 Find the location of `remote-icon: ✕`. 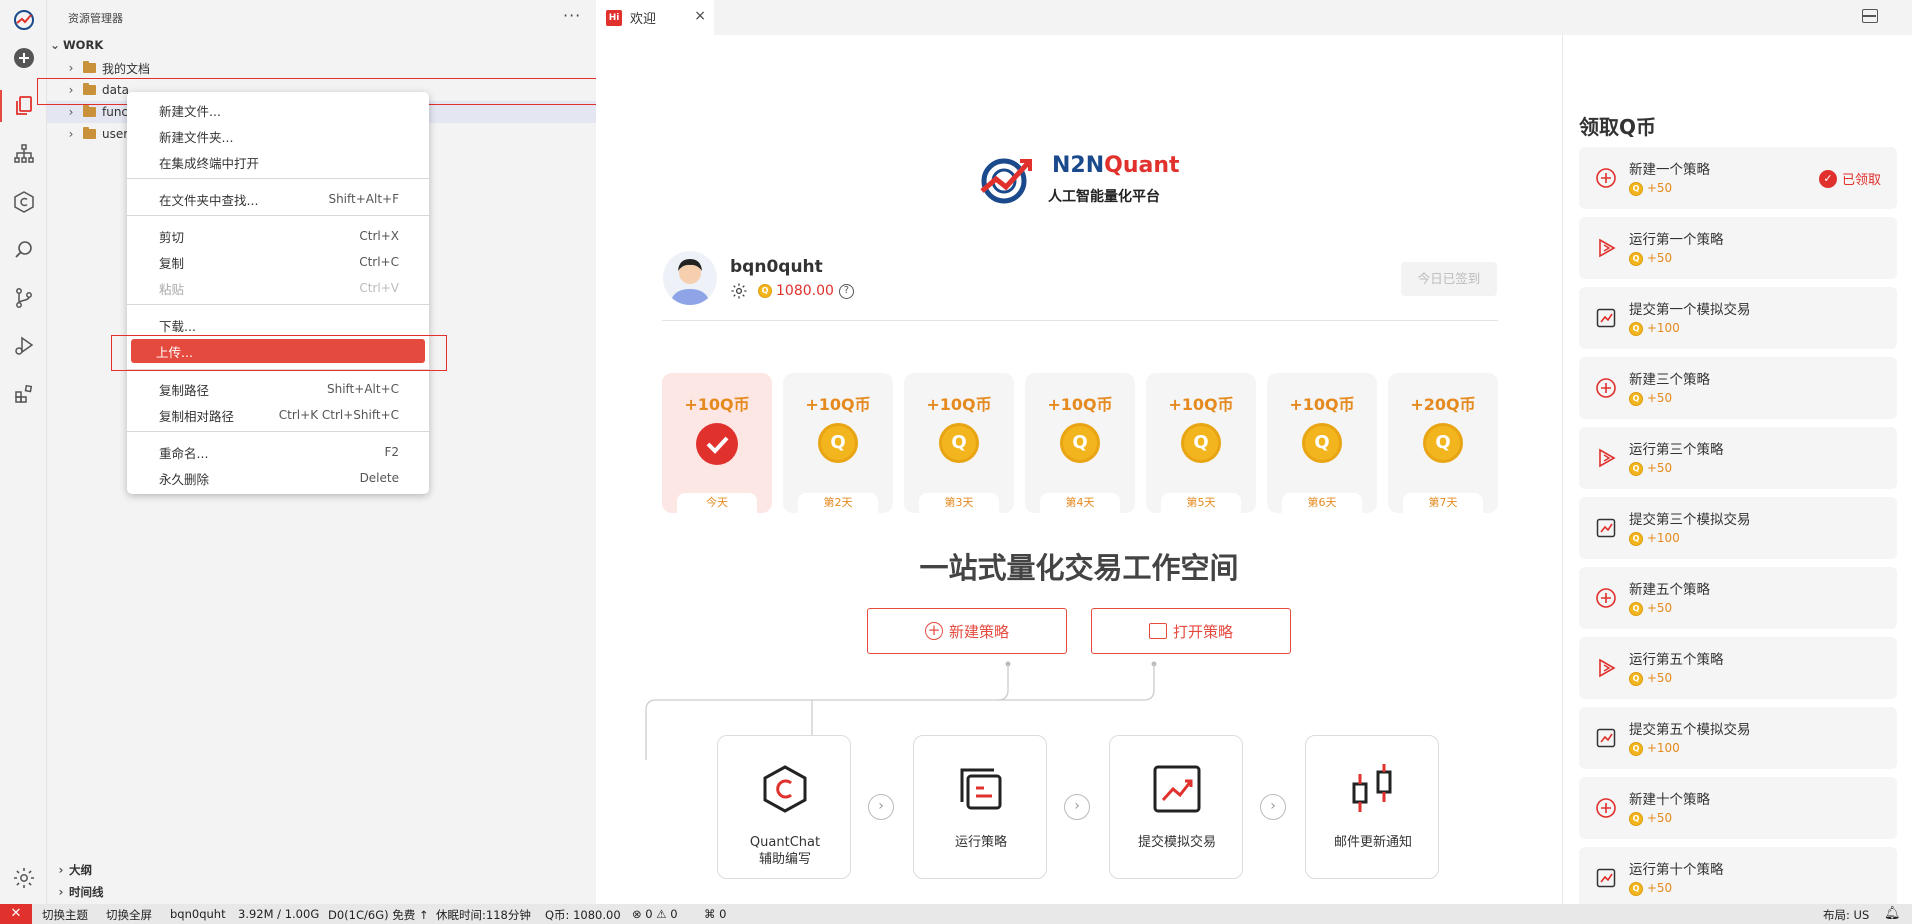

remote-icon: ✕ is located at coordinates (16, 914).